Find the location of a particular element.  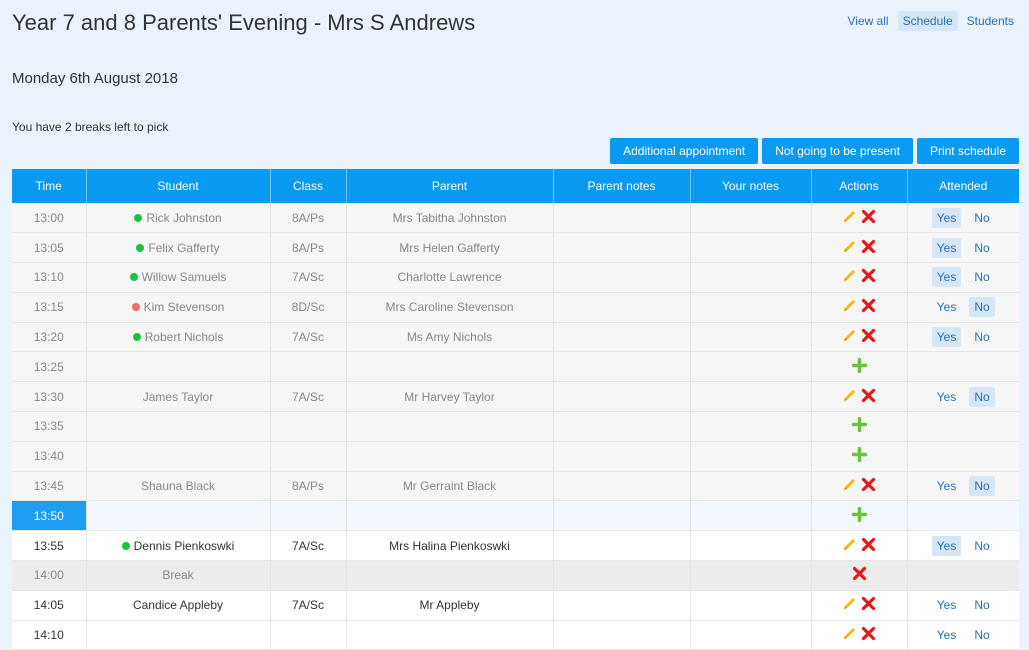

nav-students: Students is located at coordinates (990, 21).